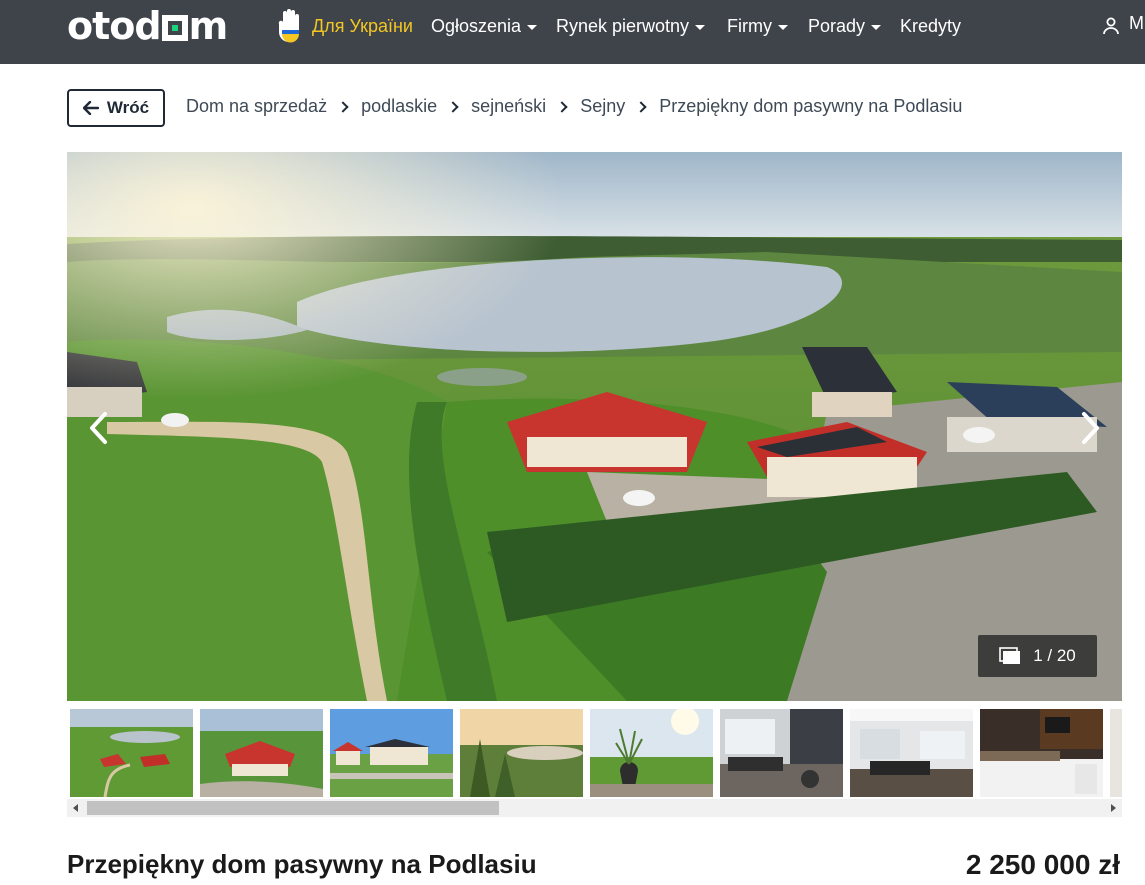 The image size is (1145, 885). Describe the element at coordinates (476, 25) in the screenshot. I see `nav-listings-label: Ogłoszenia` at that location.